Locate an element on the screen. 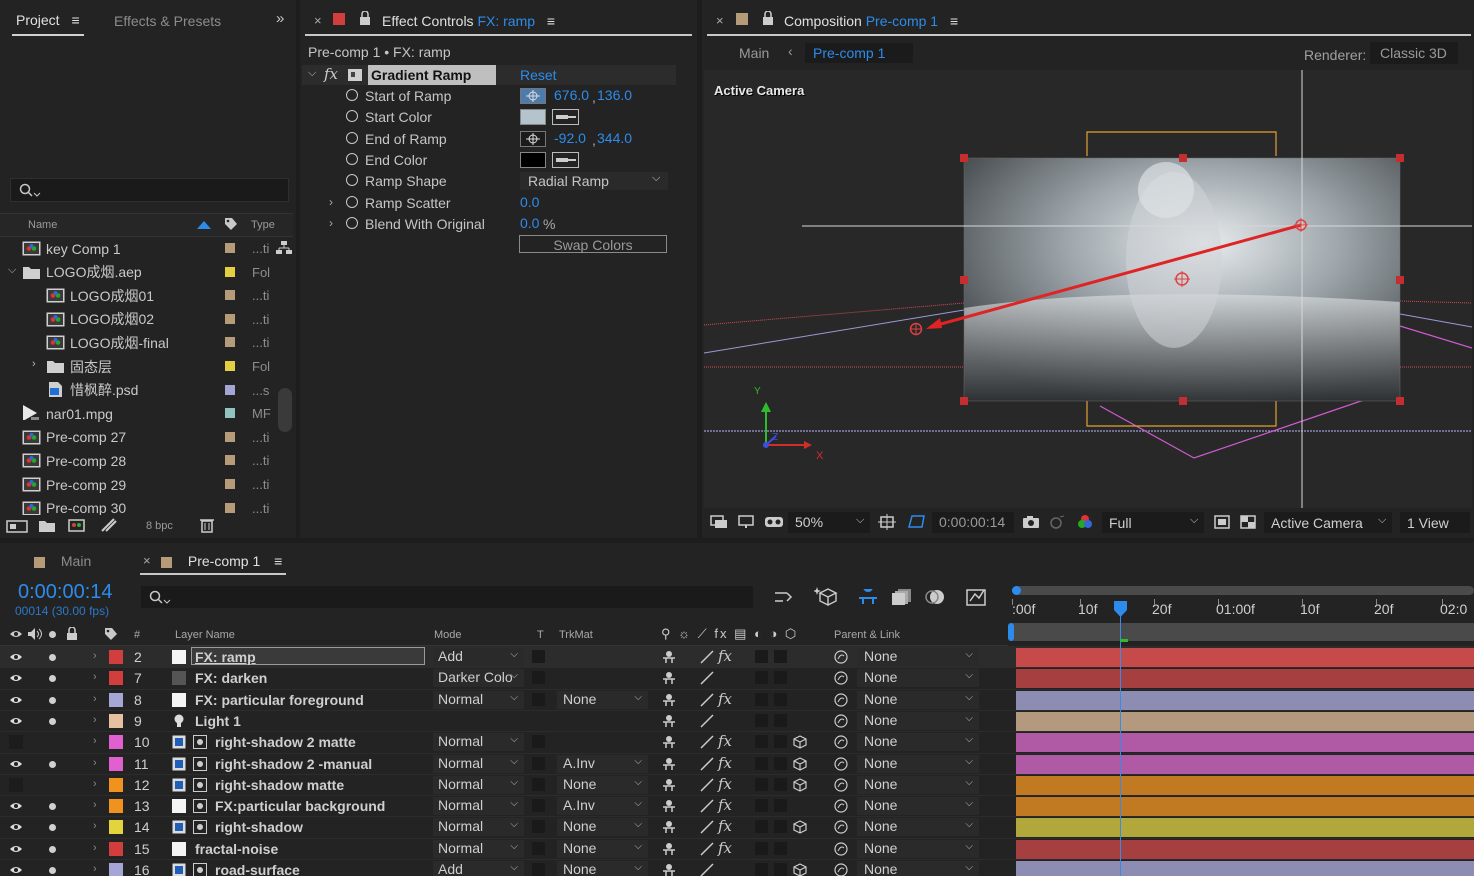  close-icon: × is located at coordinates (720, 20).